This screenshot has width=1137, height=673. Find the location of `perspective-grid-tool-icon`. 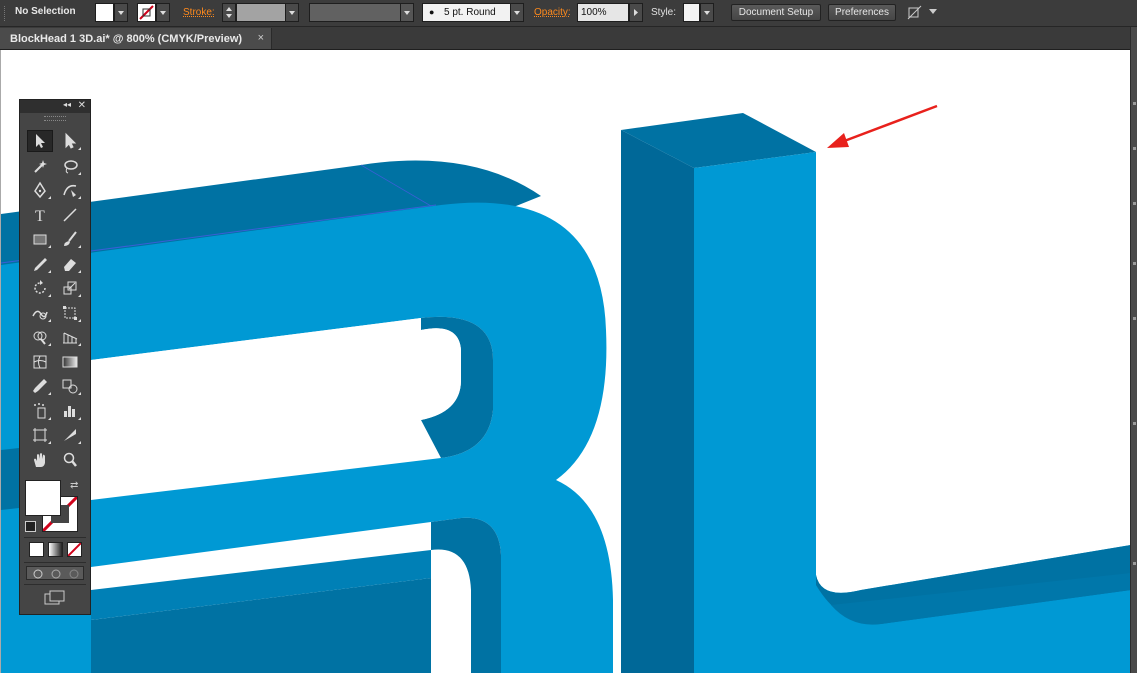

perspective-grid-tool-icon is located at coordinates (70, 338).